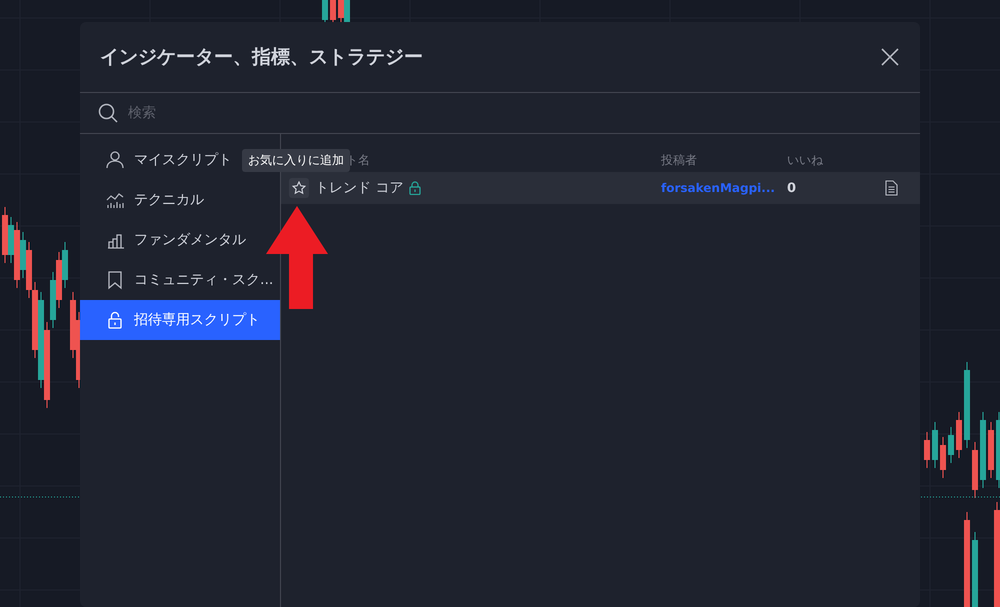  What do you see at coordinates (296, 160) in the screenshot?
I see `tooltip: お気に入りに追加` at bounding box center [296, 160].